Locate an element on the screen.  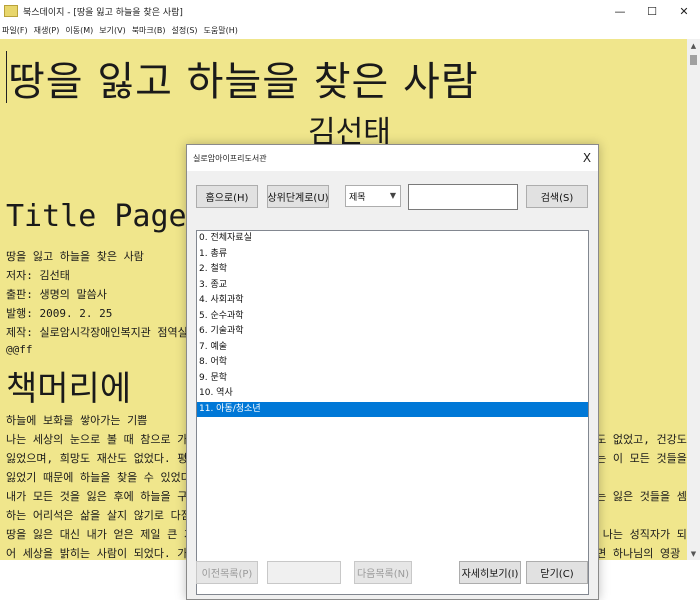
body-line: 어 세상을 밝히는 사람이 되었다. 가진 is located at coordinates (102, 553).